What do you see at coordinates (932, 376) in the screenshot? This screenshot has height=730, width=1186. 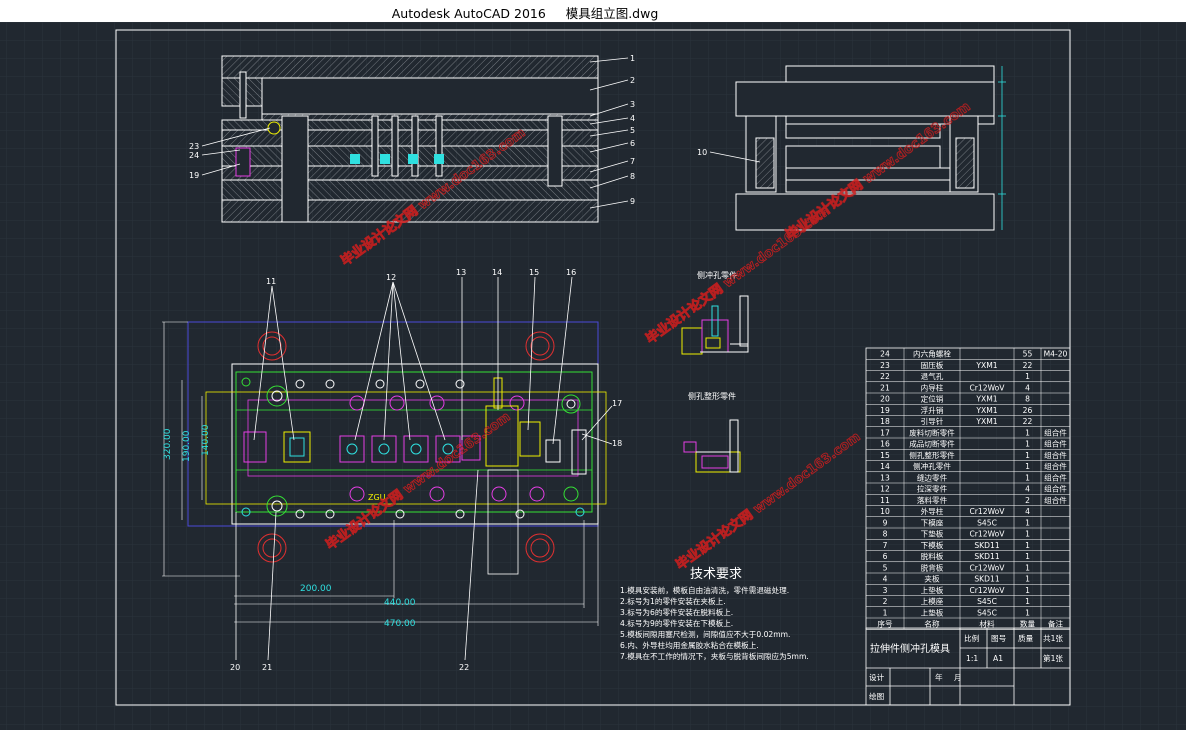 I see `bom-cell: 退气孔` at bounding box center [932, 376].